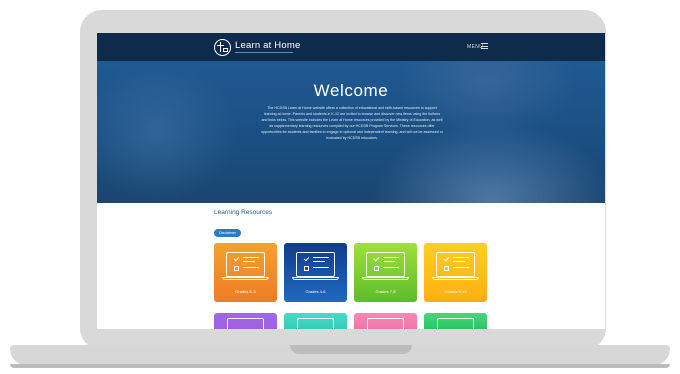 The image size is (680, 374). What do you see at coordinates (315, 291) in the screenshot?
I see `card-label: Grades 4-6` at bounding box center [315, 291].